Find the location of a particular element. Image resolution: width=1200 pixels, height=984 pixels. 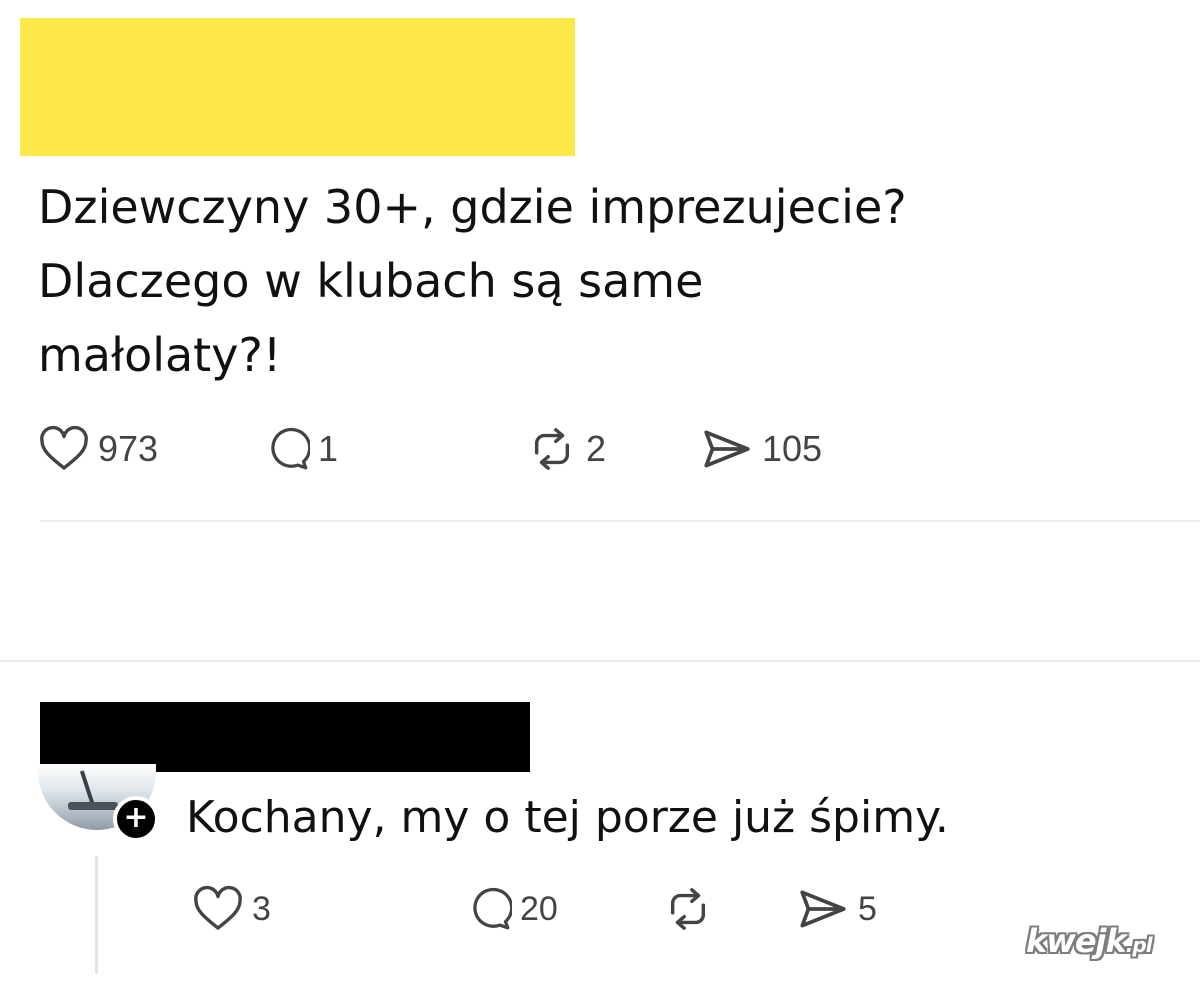

like-count: 973 is located at coordinates (128, 448).